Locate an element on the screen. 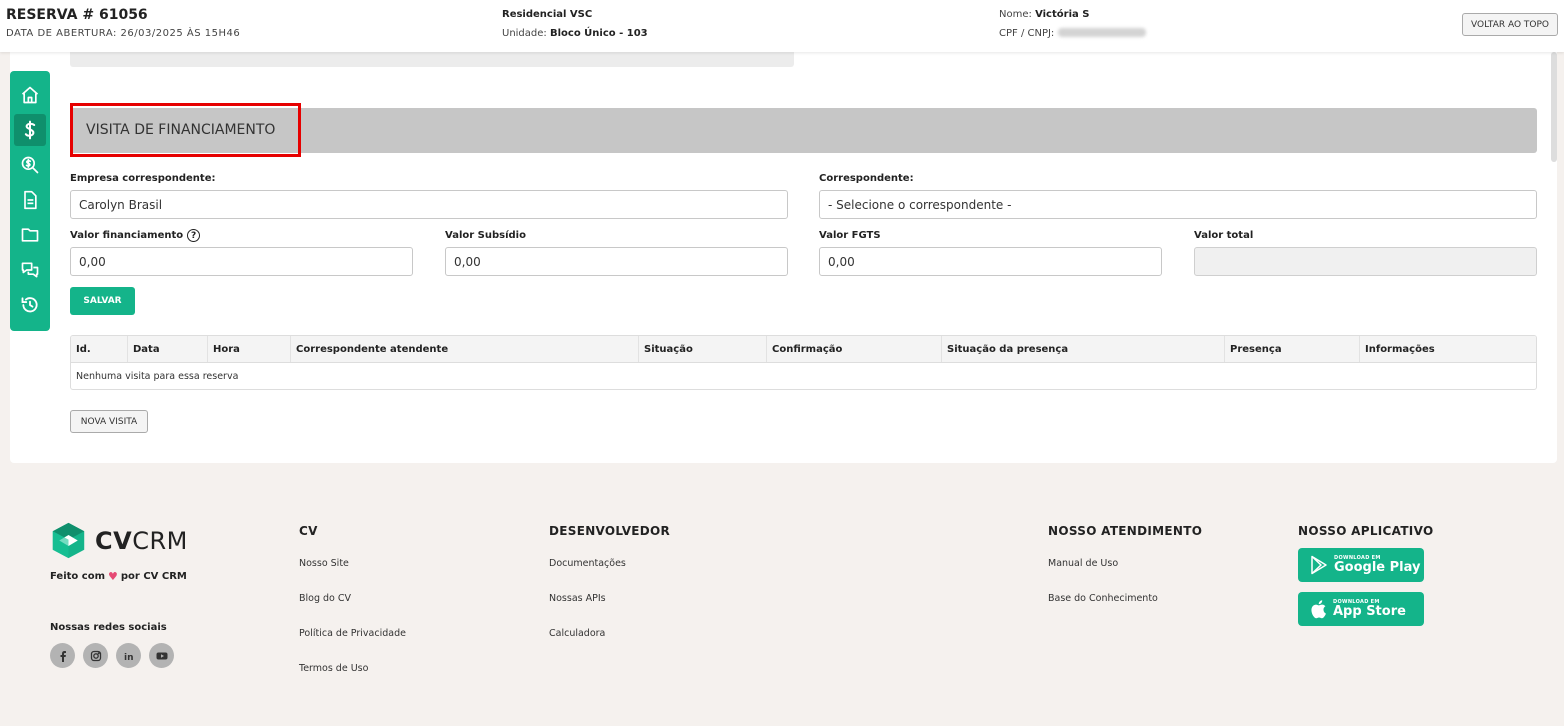 Image resolution: width=1564 pixels, height=726 pixels. document-icon is located at coordinates (30, 200).